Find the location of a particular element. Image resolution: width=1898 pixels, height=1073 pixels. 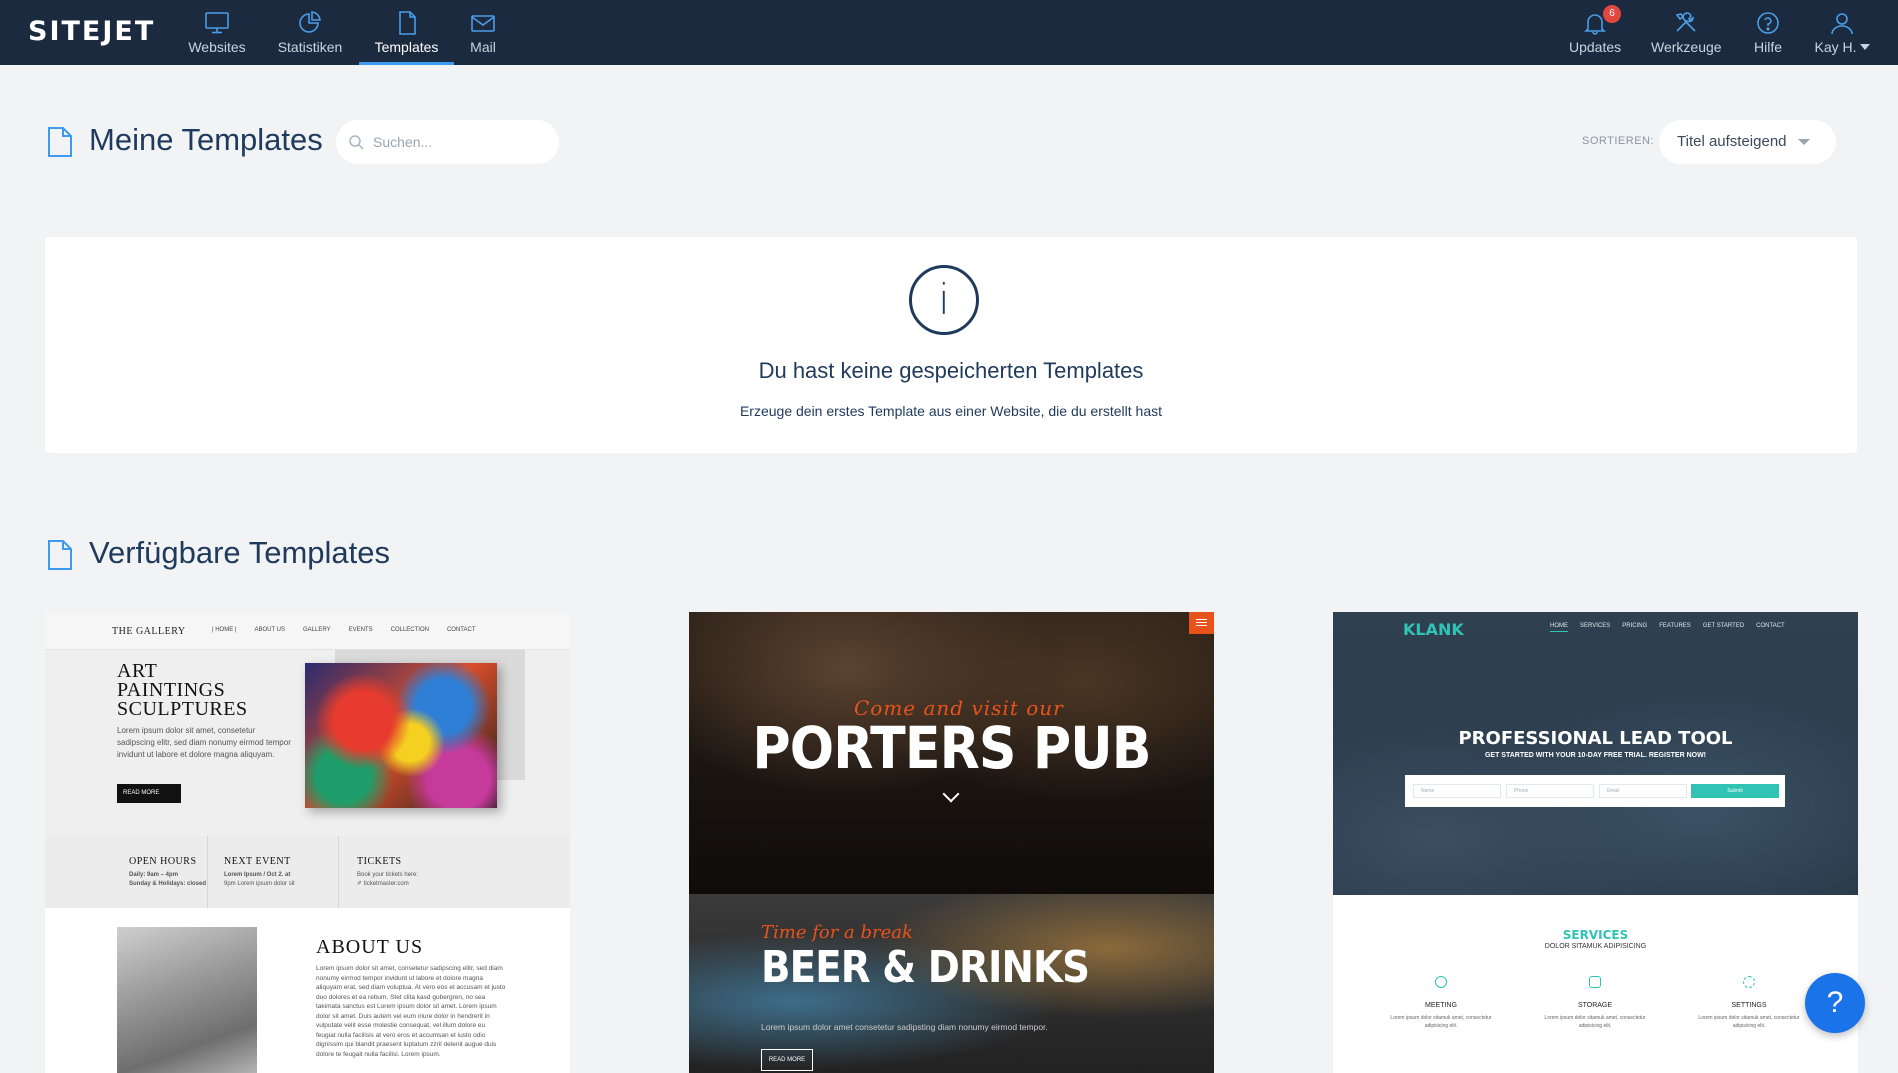

klank-field-phone: Phone is located at coordinates (1550, 791).